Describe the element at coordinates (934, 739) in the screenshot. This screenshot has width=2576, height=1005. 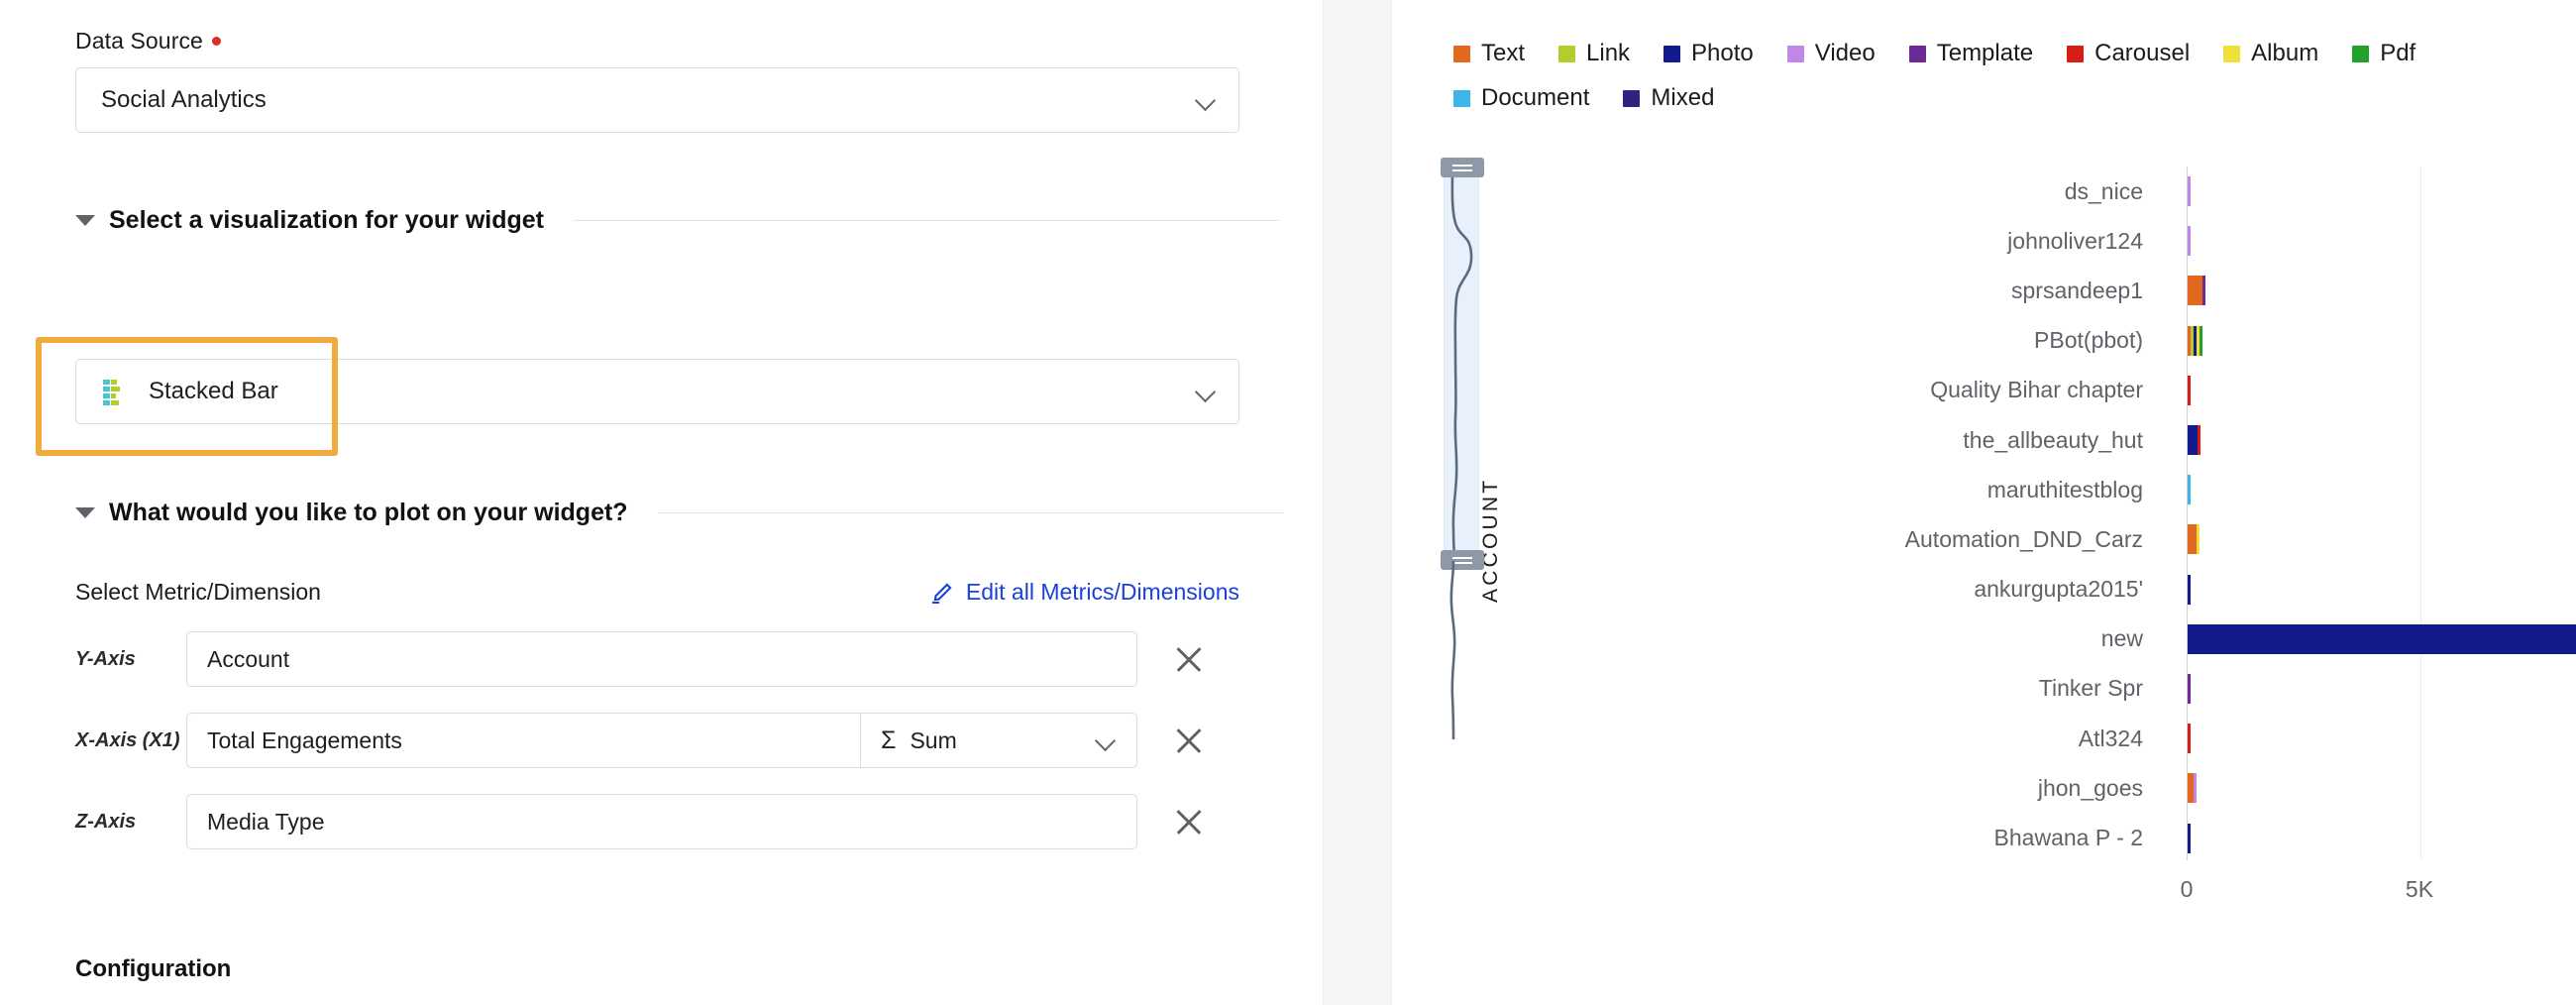
I see `x-axis-aggregation-value: Sum` at that location.